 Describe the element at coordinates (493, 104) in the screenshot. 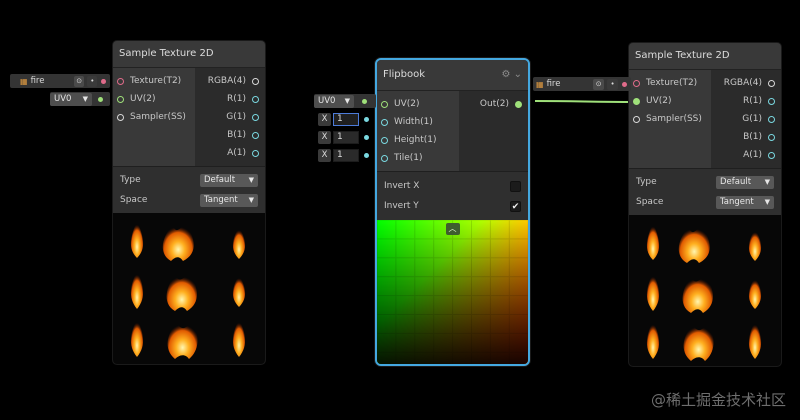

I see `out-output-port: Out(2)` at that location.